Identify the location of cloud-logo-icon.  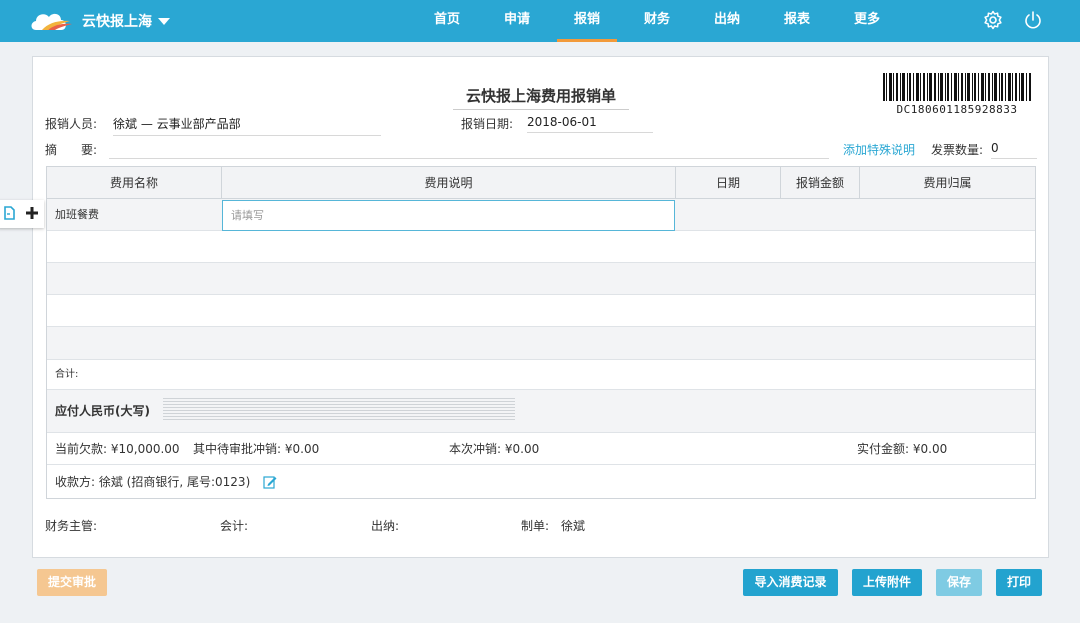
(51, 21).